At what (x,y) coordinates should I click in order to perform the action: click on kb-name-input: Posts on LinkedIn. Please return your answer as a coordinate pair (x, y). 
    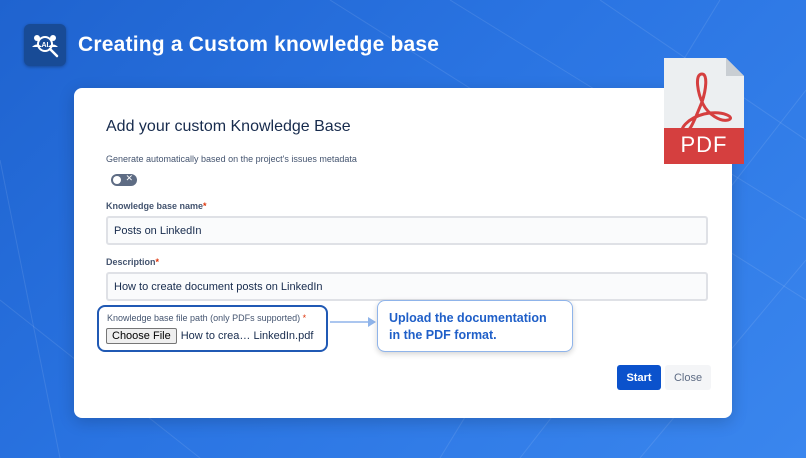
    Looking at the image, I should click on (407, 230).